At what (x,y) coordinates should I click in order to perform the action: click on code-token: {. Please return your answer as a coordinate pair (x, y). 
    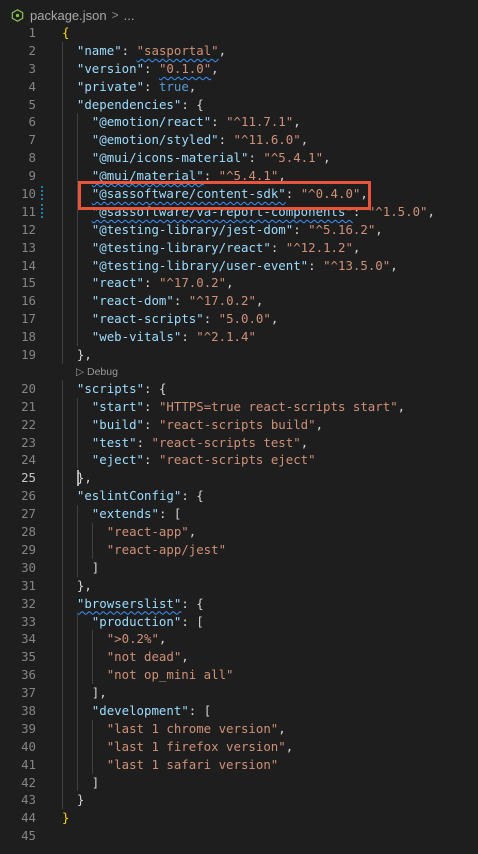
    Looking at the image, I should click on (66, 32).